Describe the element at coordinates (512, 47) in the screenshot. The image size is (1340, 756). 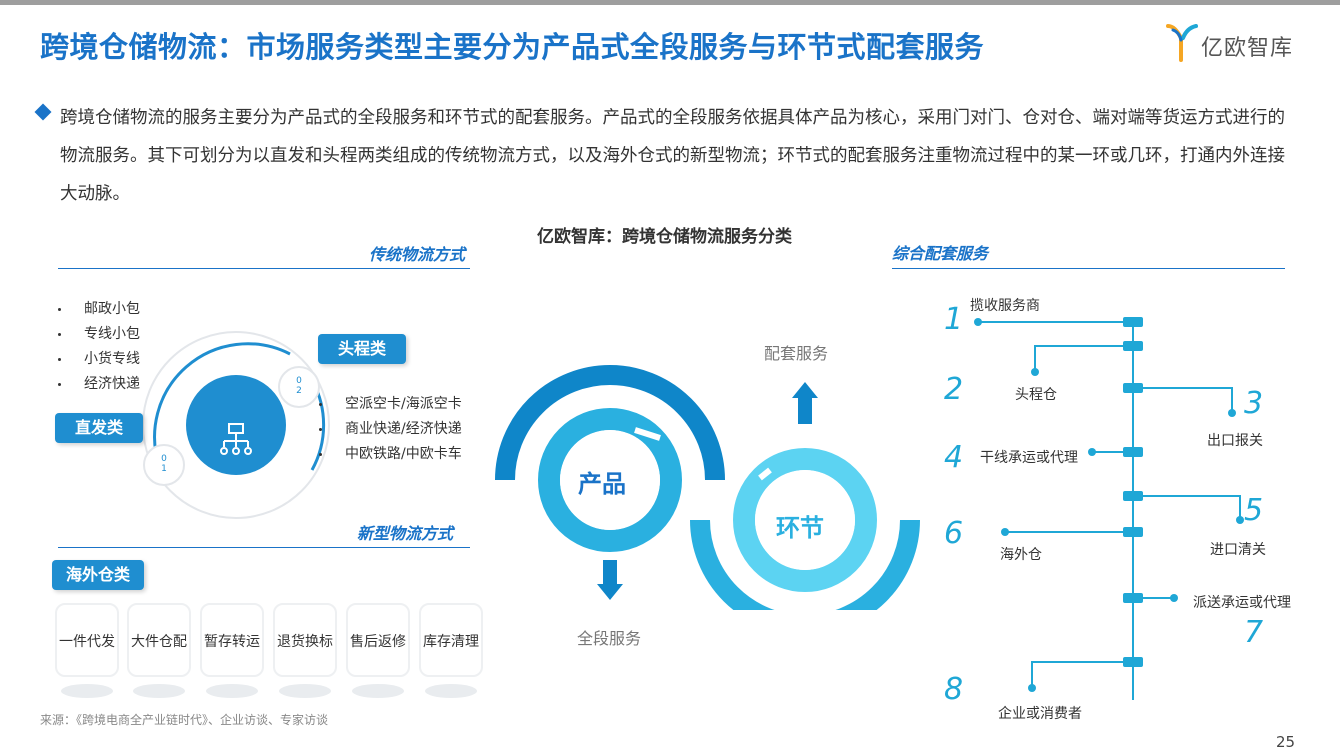
I see `page-title: 跨境仓储物流：市场服务类型主要分为产品式全段服务与环节式配套服务` at that location.